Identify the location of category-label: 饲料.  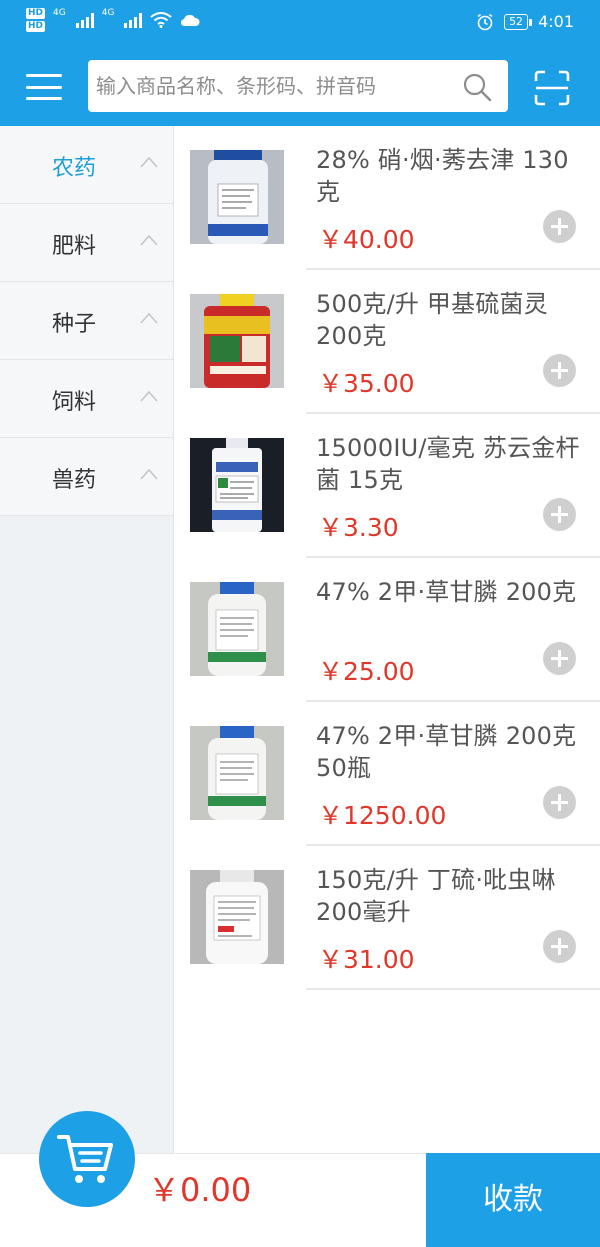
(74, 402).